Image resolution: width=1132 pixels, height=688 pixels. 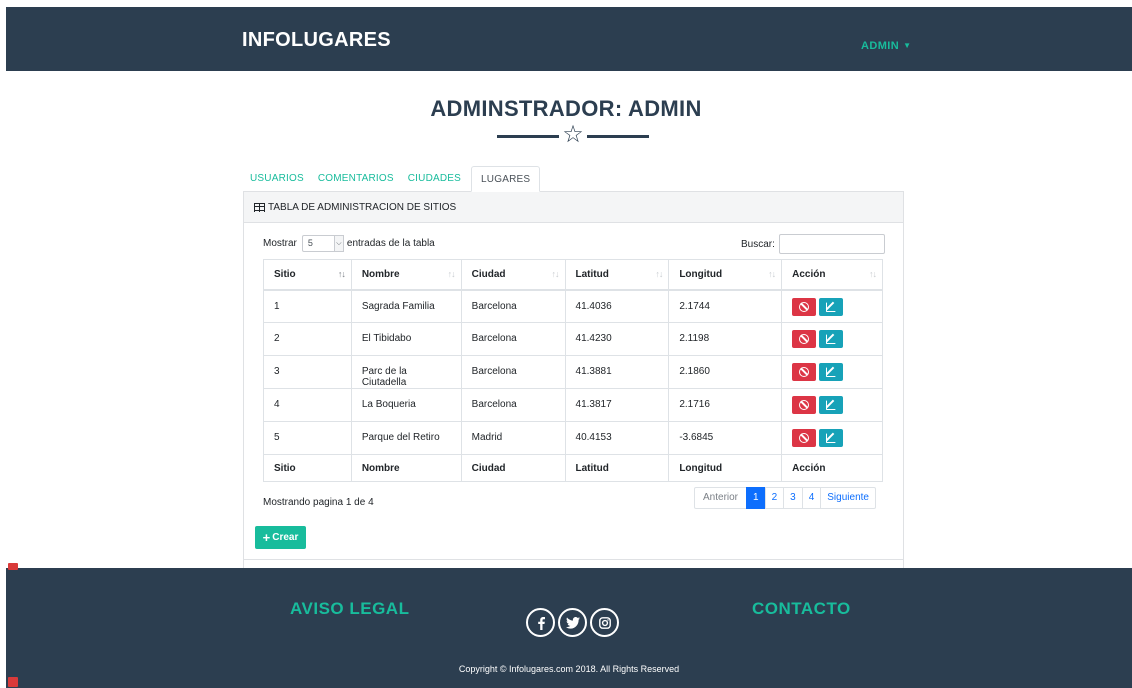 What do you see at coordinates (513, 468) in the screenshot?
I see `footer-cell-ciudad: Ciudad` at bounding box center [513, 468].